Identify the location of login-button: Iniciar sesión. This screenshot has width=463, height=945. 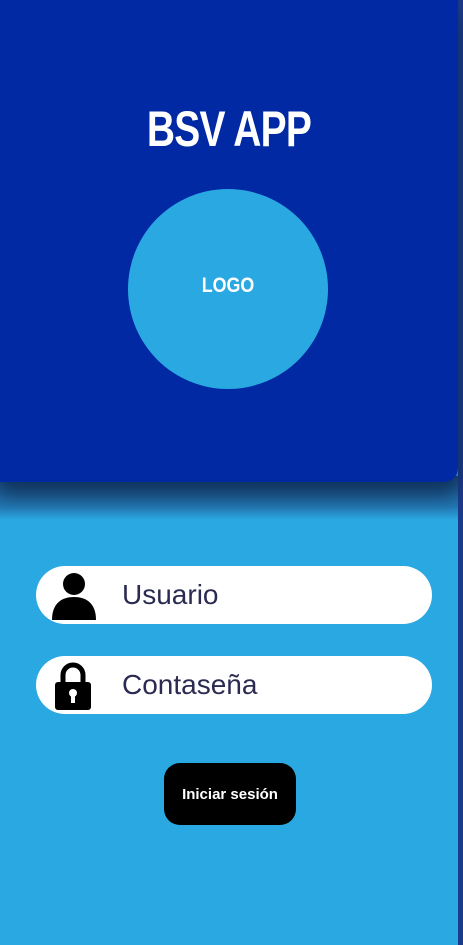
(230, 794).